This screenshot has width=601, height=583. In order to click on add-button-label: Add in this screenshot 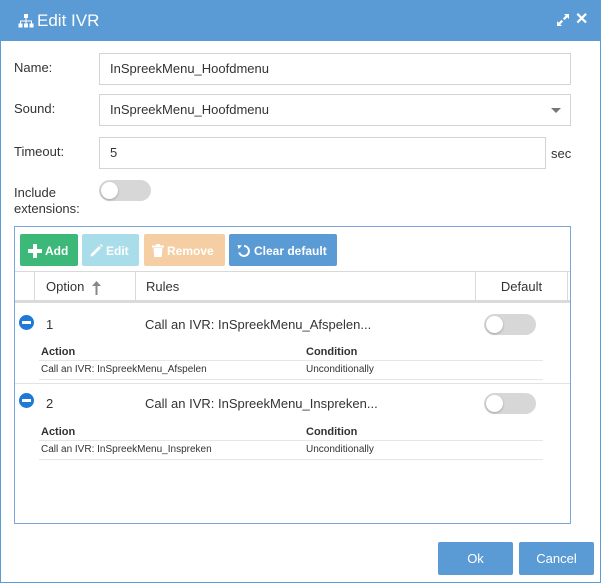, I will do `click(57, 250)`.